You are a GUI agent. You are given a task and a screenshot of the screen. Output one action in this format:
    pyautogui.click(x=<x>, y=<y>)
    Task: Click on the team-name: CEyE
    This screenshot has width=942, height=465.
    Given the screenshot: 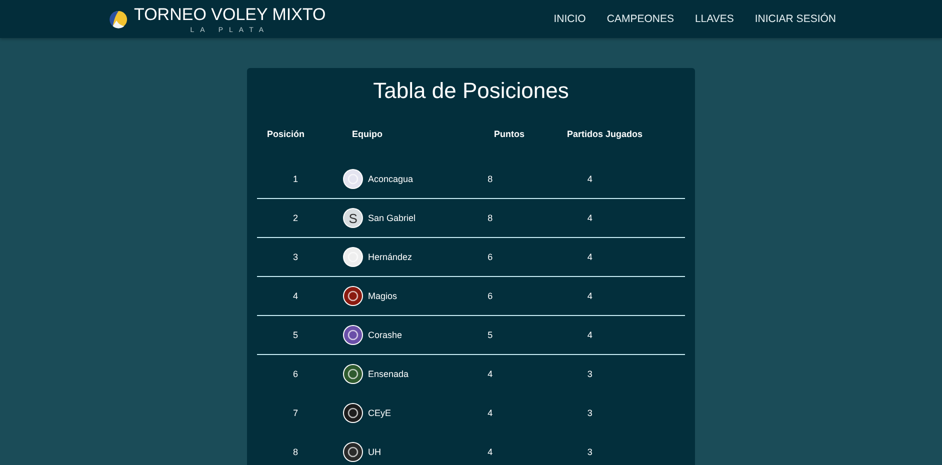 What is the action you would take?
    pyautogui.click(x=380, y=413)
    